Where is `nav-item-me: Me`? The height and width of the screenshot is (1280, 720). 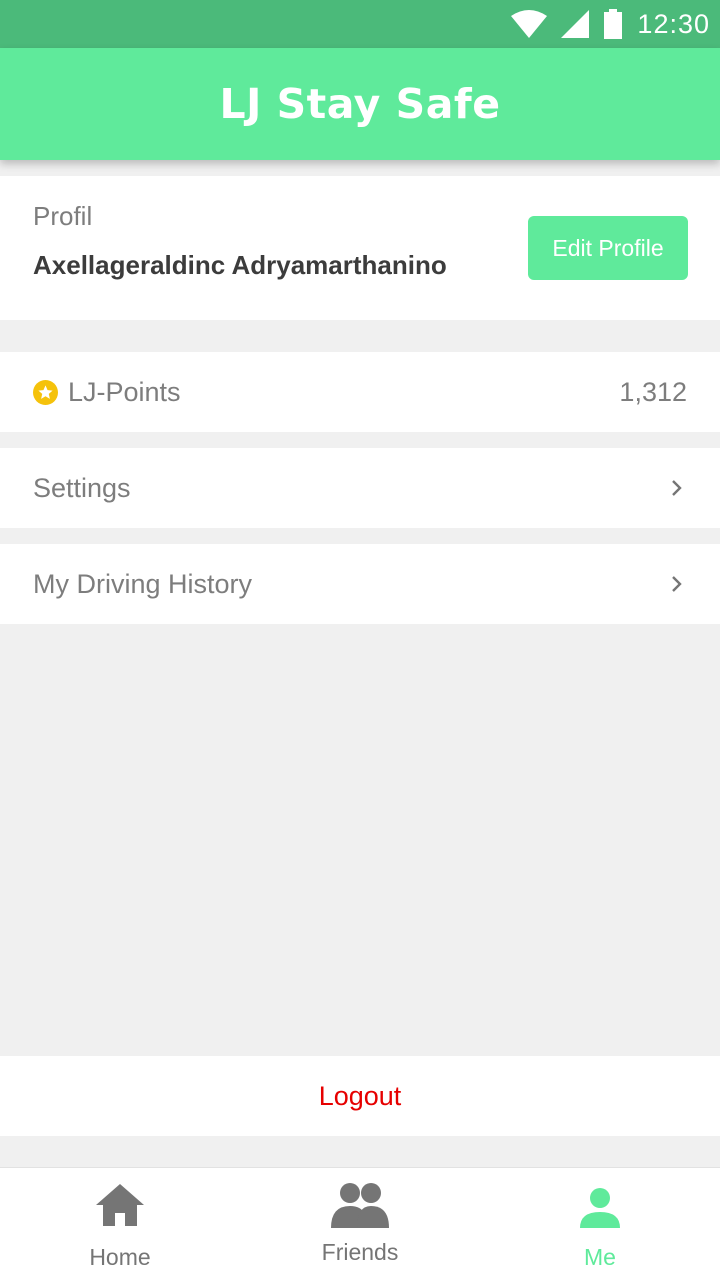
nav-item-me: Me is located at coordinates (600, 1224).